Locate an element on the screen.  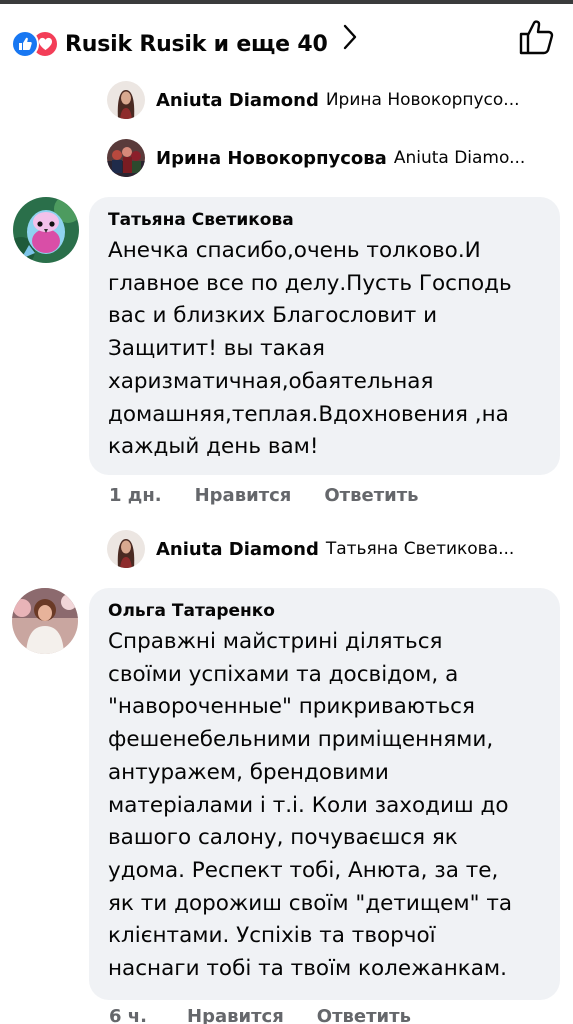
chevron-right-icon is located at coordinates (350, 37).